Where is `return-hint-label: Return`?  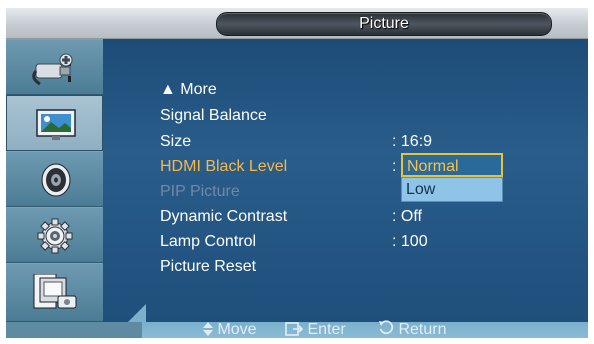 return-hint-label: Return is located at coordinates (422, 329).